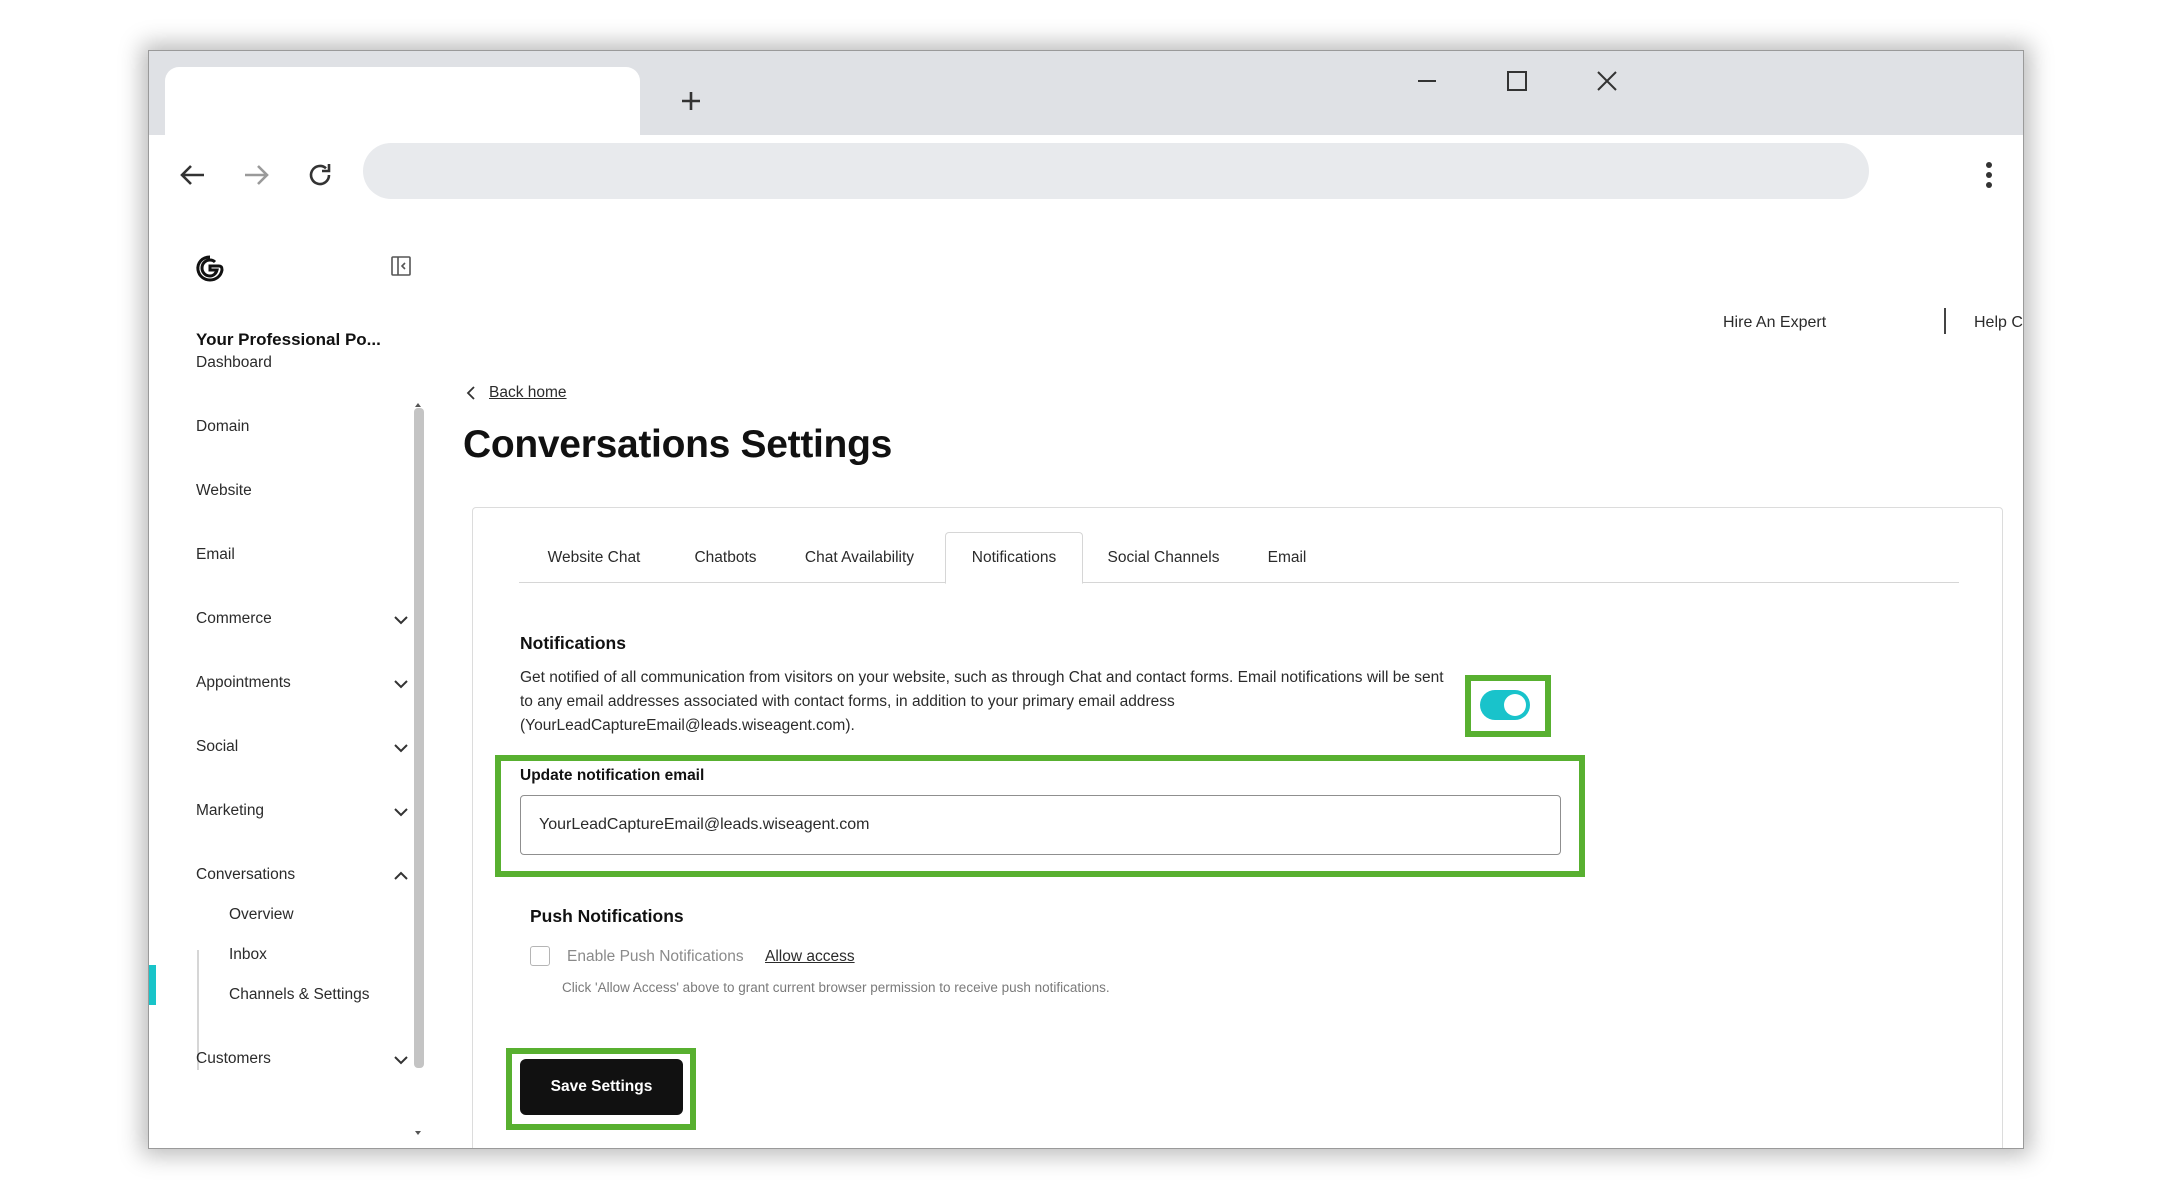 The image size is (2170, 1199). Describe the element at coordinates (1287, 557) in the screenshot. I see `tab-email: Email` at that location.